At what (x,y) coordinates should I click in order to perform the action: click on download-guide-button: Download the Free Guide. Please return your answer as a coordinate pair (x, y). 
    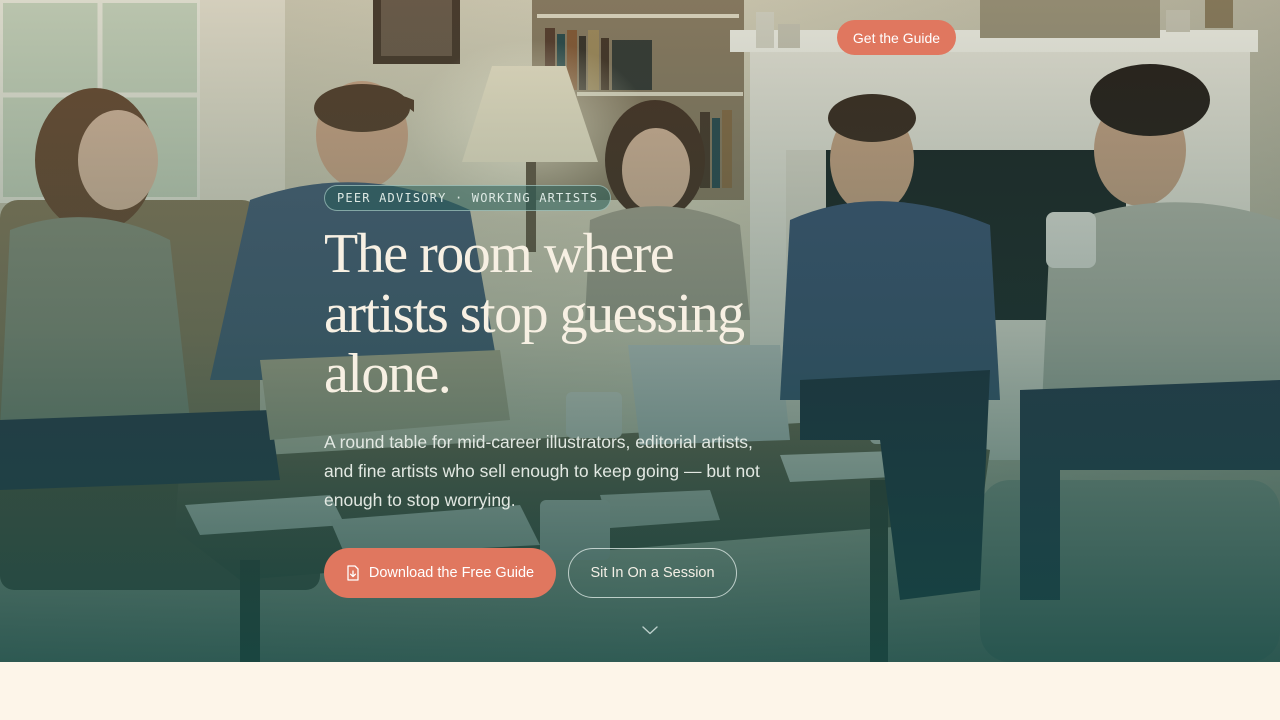
    Looking at the image, I should click on (440, 573).